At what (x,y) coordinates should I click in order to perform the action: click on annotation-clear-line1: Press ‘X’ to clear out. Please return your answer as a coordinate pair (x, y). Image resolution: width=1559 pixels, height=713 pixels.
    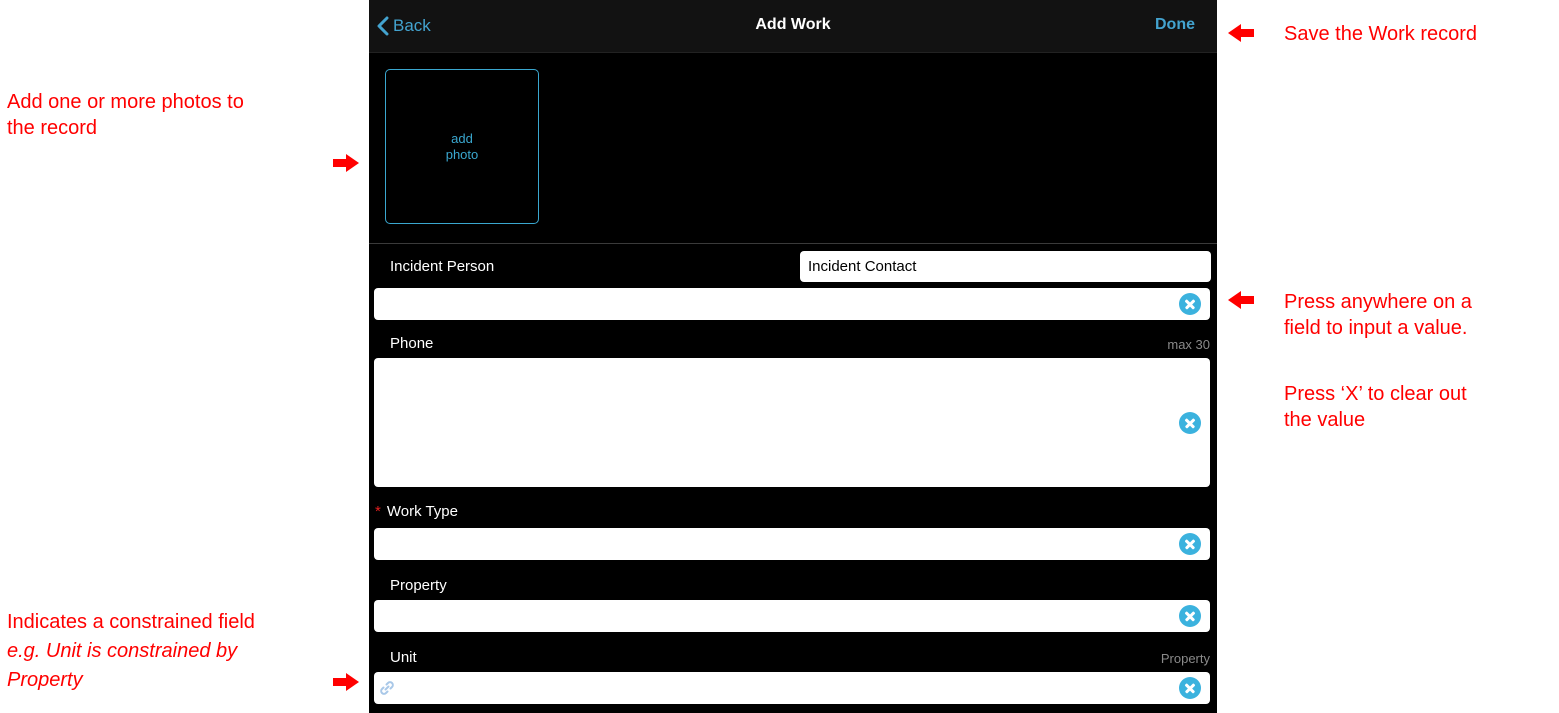
    Looking at the image, I should click on (1375, 394).